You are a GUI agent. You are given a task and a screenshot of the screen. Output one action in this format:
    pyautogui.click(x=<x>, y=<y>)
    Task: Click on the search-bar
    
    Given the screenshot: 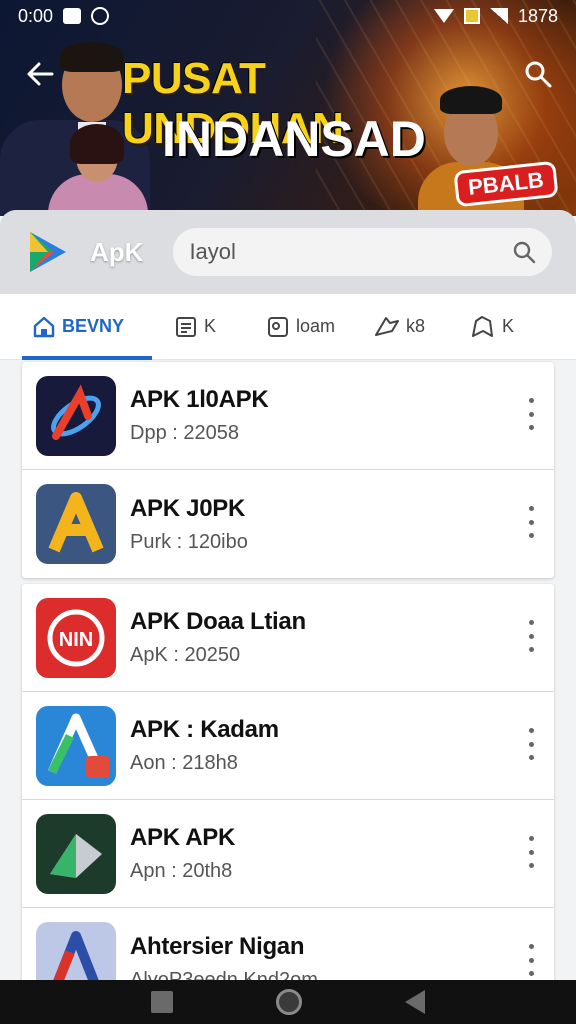 What is the action you would take?
    pyautogui.click(x=362, y=252)
    